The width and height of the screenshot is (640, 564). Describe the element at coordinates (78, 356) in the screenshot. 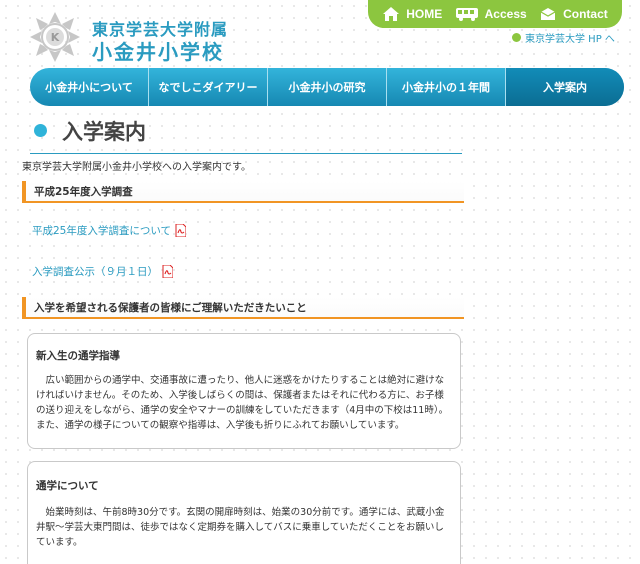

I see `card-title: 新入生の通学指導` at that location.